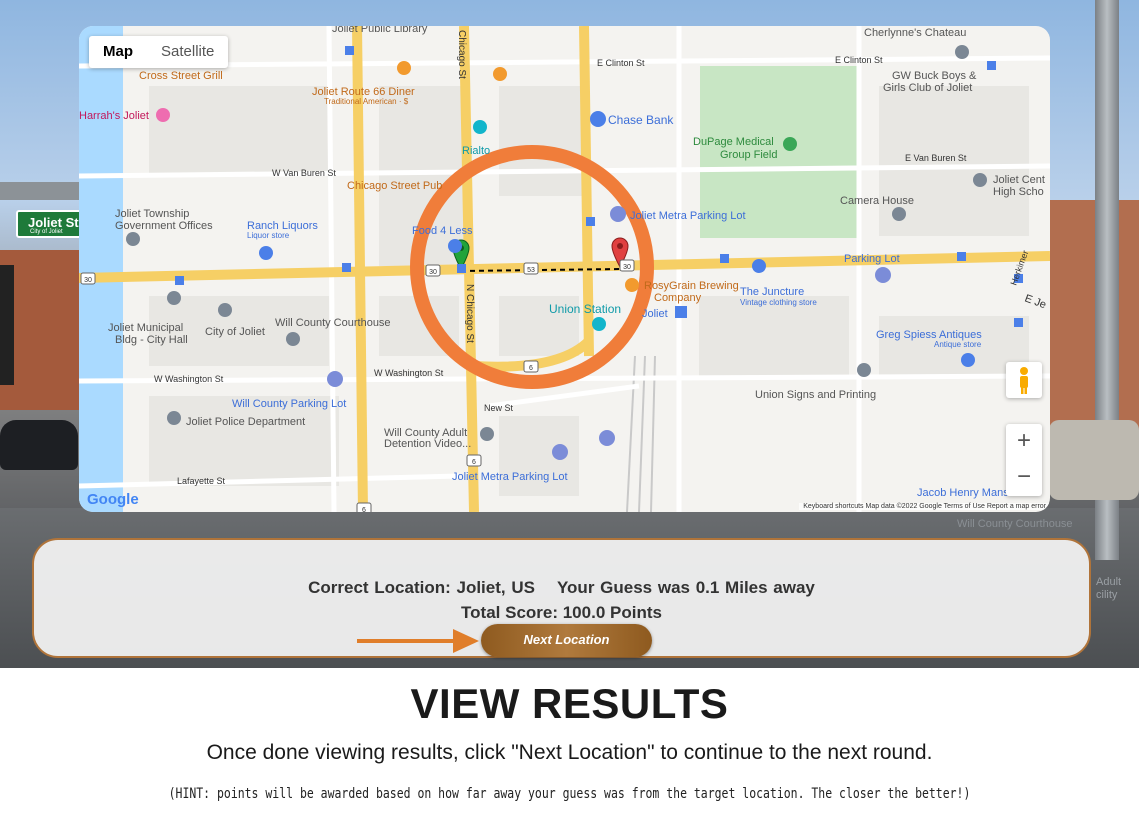 The width and height of the screenshot is (1139, 819). Describe the element at coordinates (101, 269) in the screenshot. I see `river` at that location.